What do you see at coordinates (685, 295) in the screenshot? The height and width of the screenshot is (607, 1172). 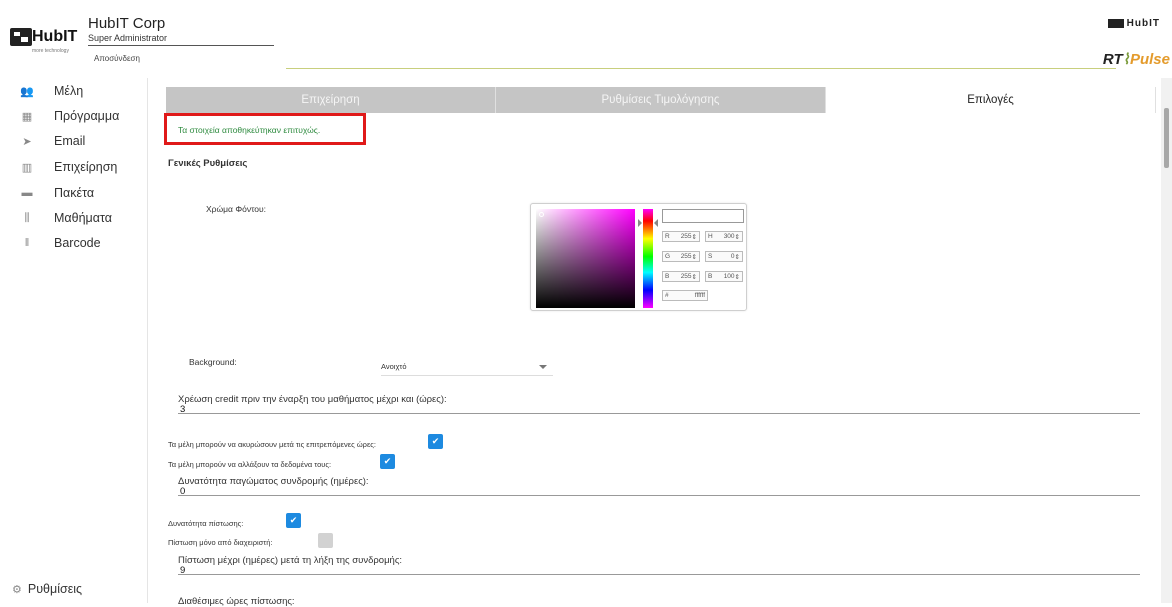 I see `hex-field: # ffffff` at bounding box center [685, 295].